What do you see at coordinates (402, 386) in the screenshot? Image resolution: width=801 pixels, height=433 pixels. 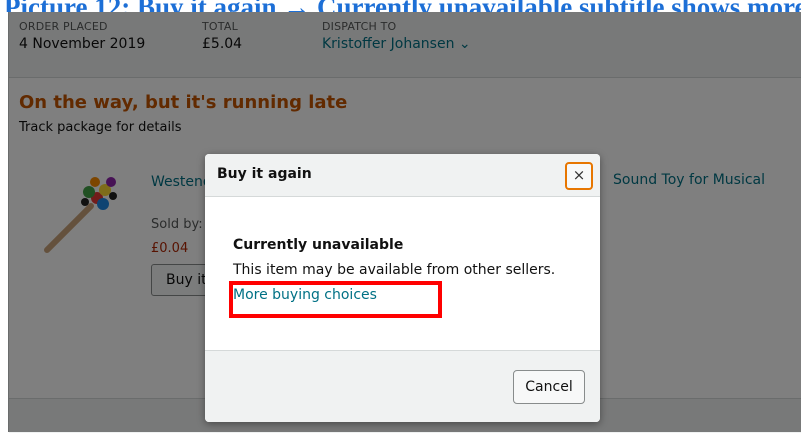 I see `modal-footer: Cancel` at bounding box center [402, 386].